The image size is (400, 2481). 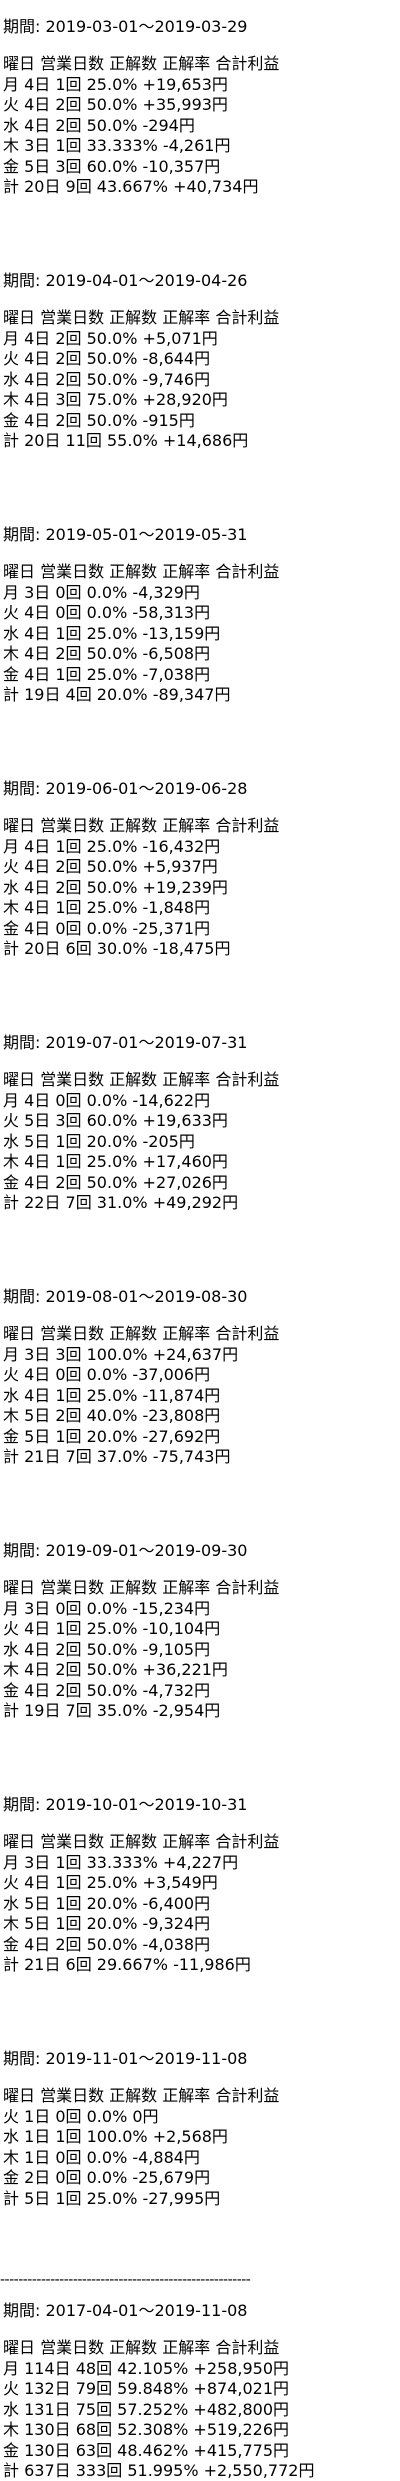 What do you see at coordinates (112, 1436) in the screenshot?
I see `table-row: 金 5日 1回 20.0% -27,692円` at bounding box center [112, 1436].